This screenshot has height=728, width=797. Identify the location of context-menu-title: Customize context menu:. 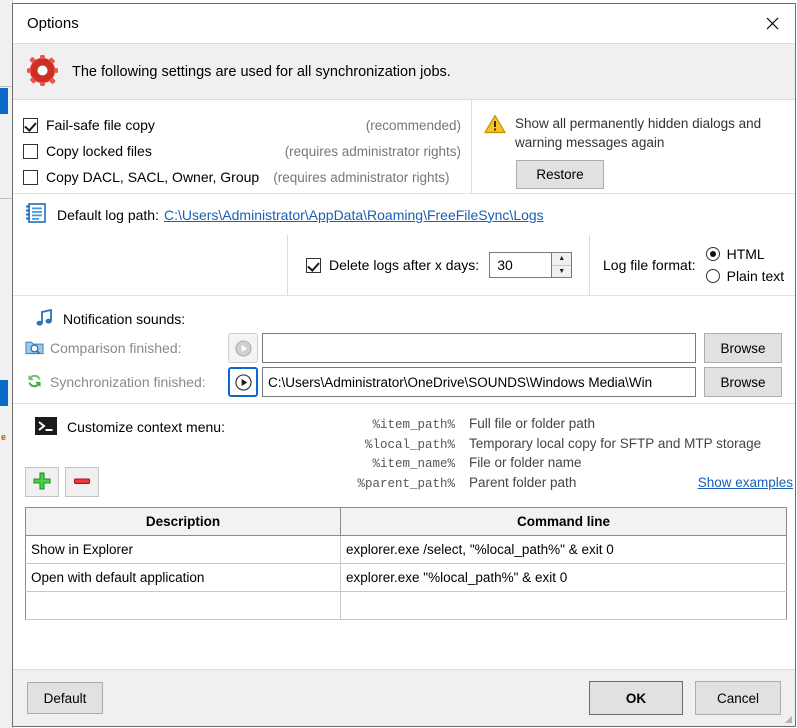
(184, 427).